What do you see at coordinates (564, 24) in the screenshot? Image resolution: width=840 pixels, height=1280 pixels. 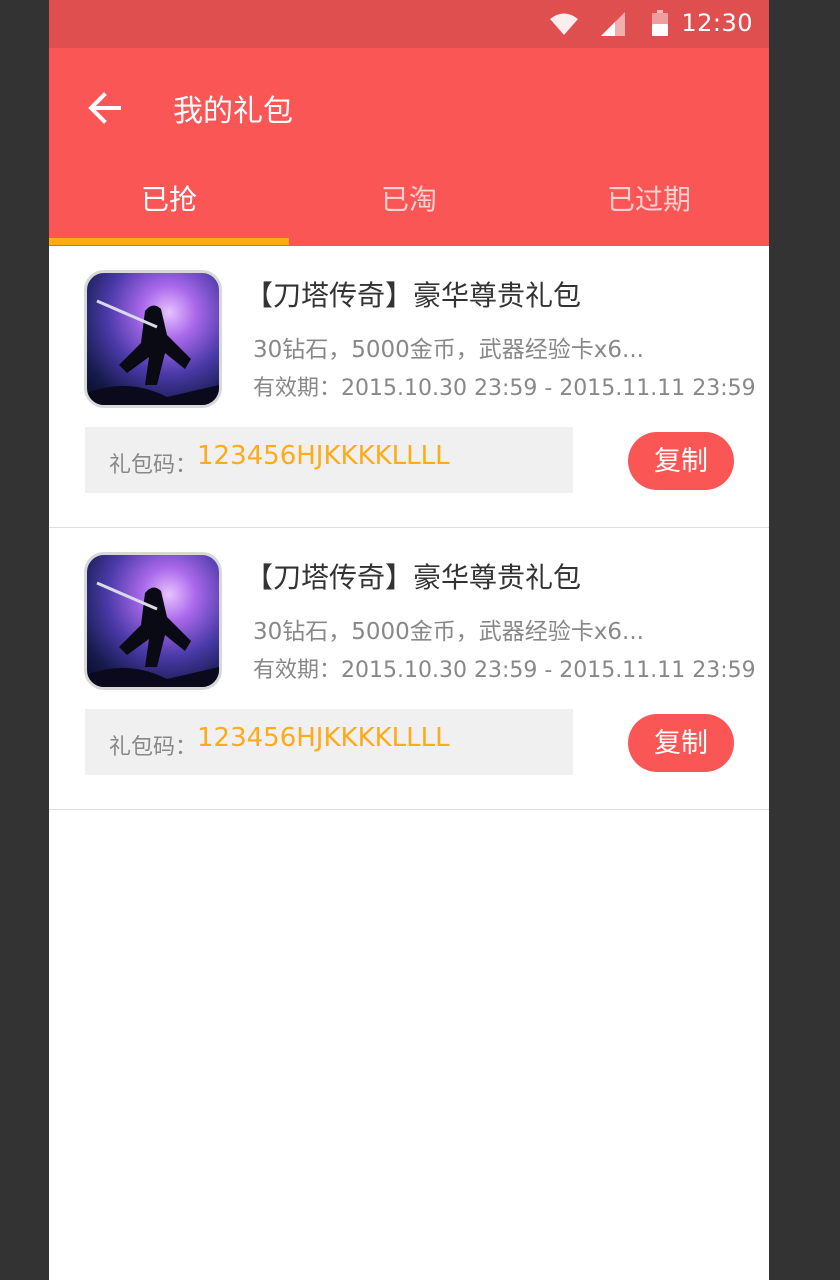 I see `wifi-icon` at bounding box center [564, 24].